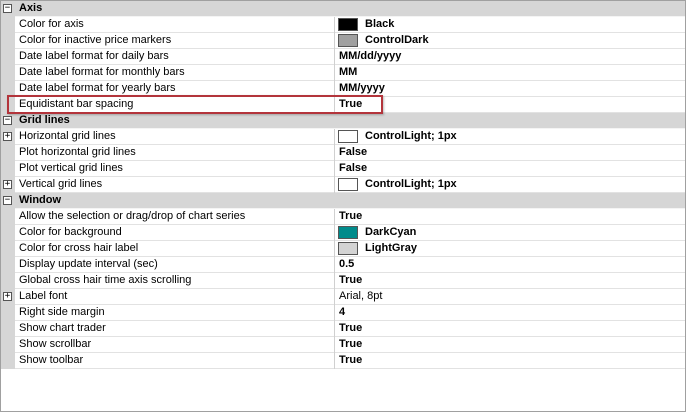 The image size is (686, 412). Describe the element at coordinates (95, 40) in the screenshot. I see `property-name: Color for inactive price markers` at that location.